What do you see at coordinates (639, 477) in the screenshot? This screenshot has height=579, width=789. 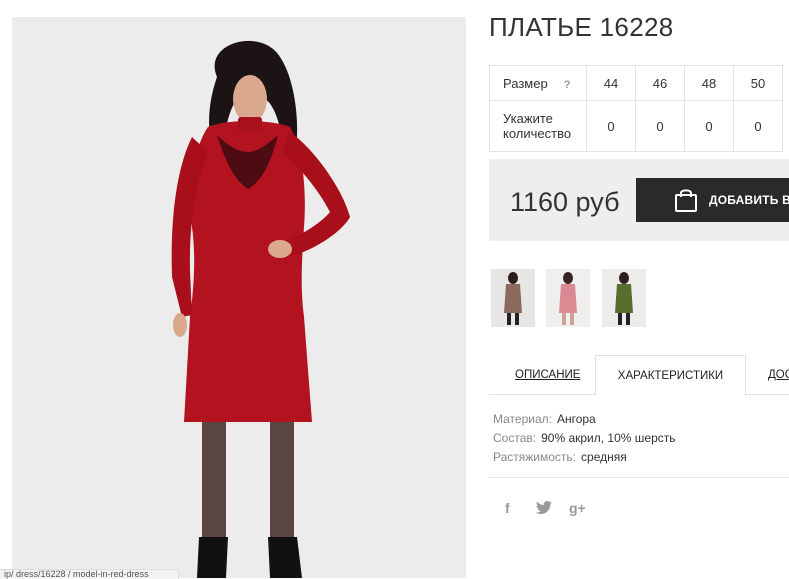 I see `section-divider` at bounding box center [639, 477].